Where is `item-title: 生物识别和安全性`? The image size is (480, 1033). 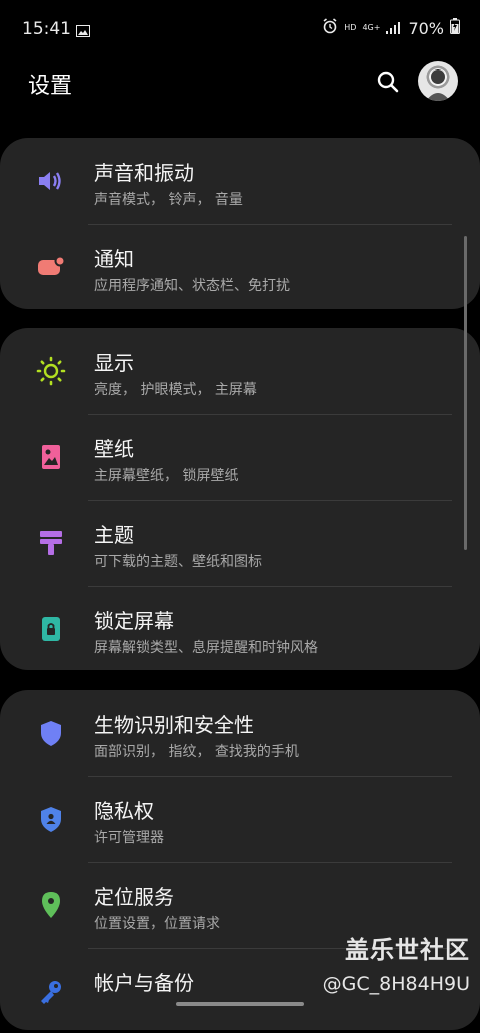
item-title: 生物识别和安全性 is located at coordinates (174, 725).